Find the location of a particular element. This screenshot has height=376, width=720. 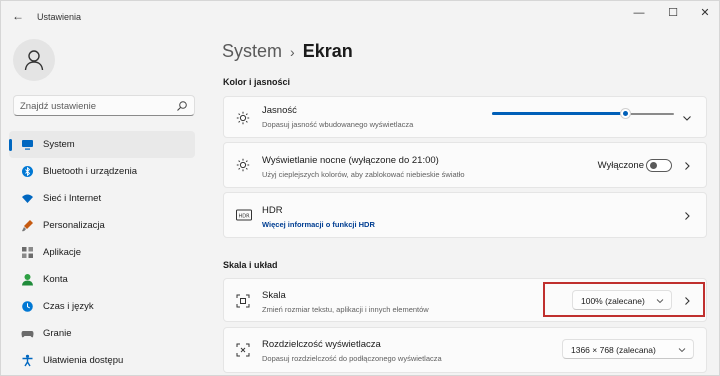

sidebar-item-gaming: Granie is located at coordinates (102, 333).